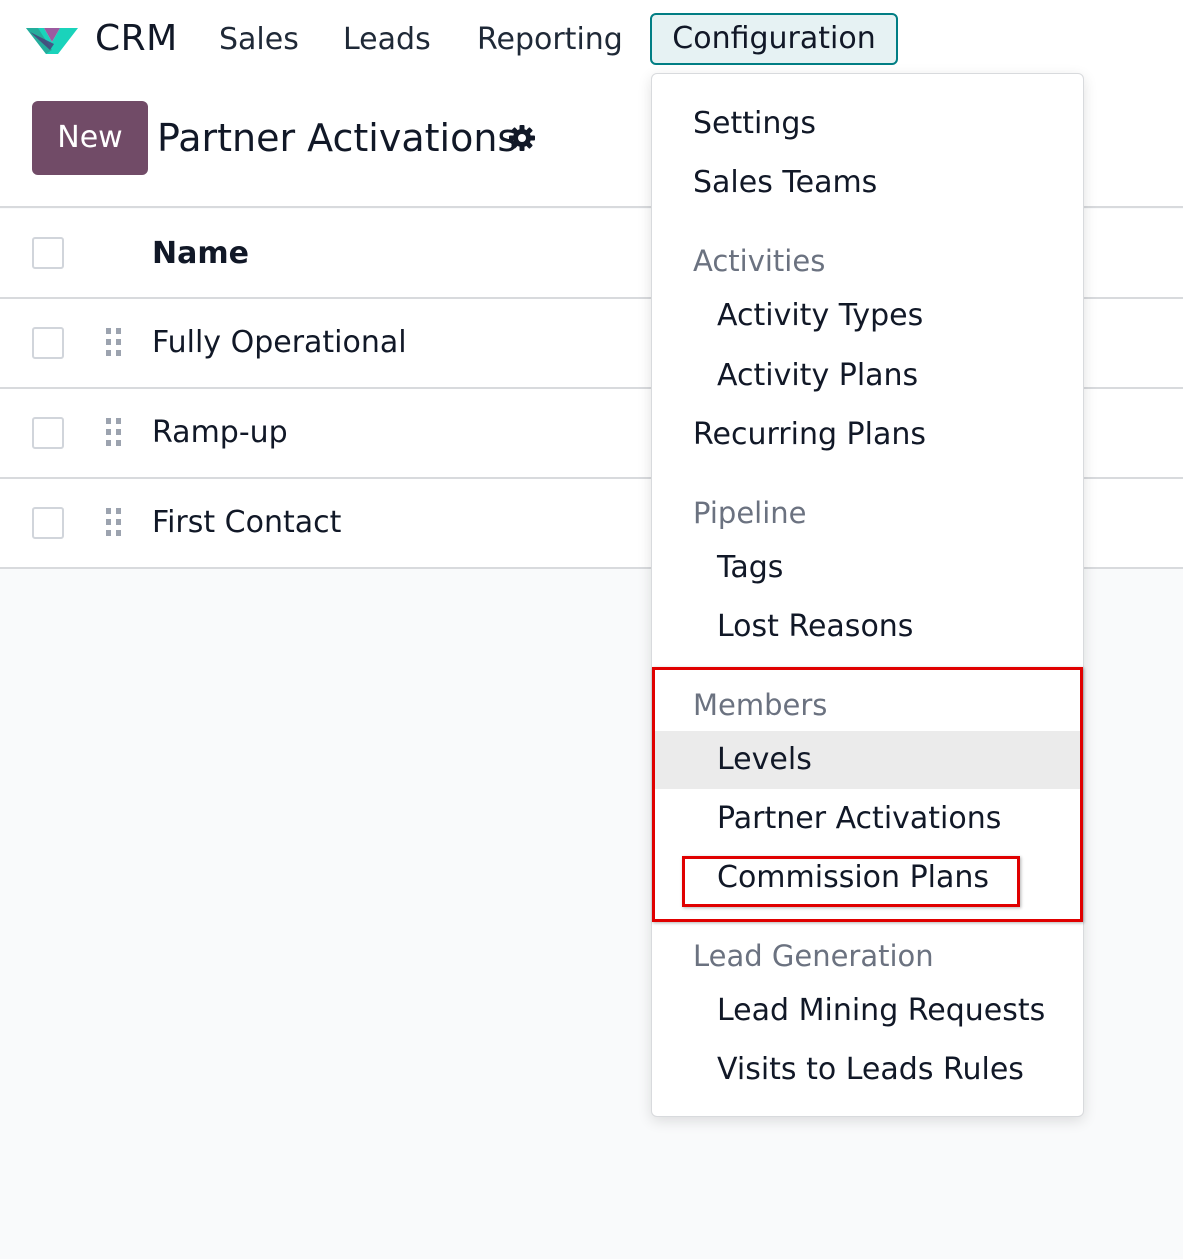 Image resolution: width=1183 pixels, height=1259 pixels. What do you see at coordinates (774, 39) in the screenshot?
I see `nav-menu-configuration: Configuration` at bounding box center [774, 39].